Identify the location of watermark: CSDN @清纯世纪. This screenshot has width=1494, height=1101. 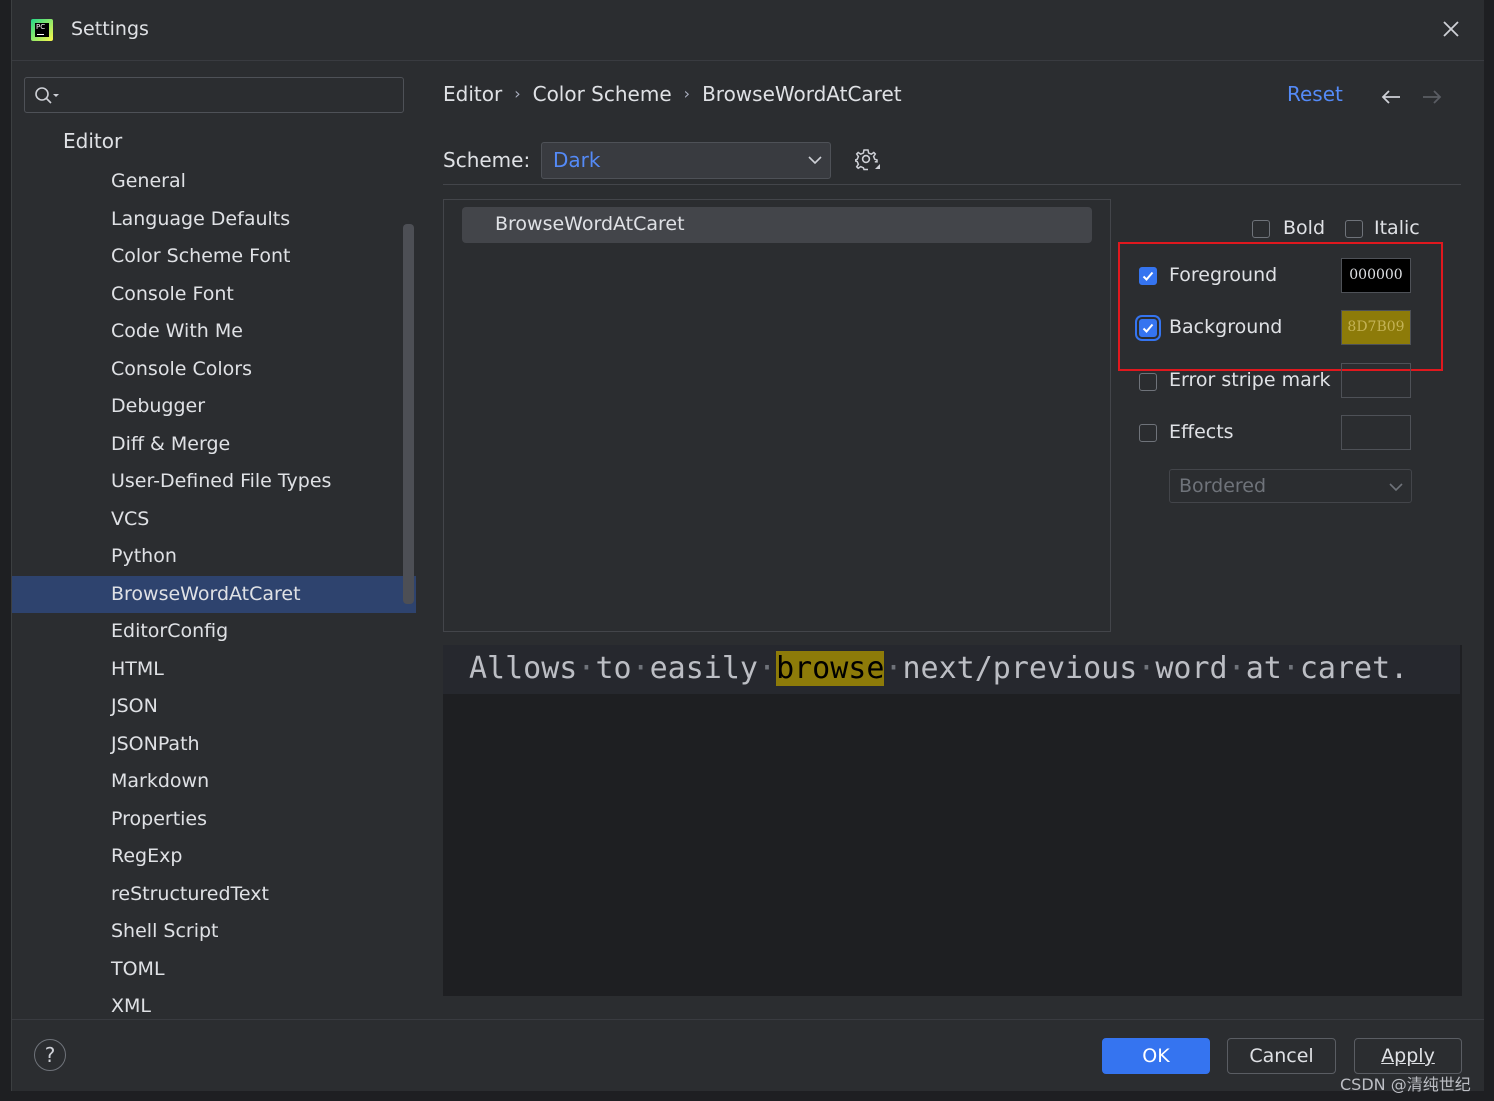
(1405, 1084).